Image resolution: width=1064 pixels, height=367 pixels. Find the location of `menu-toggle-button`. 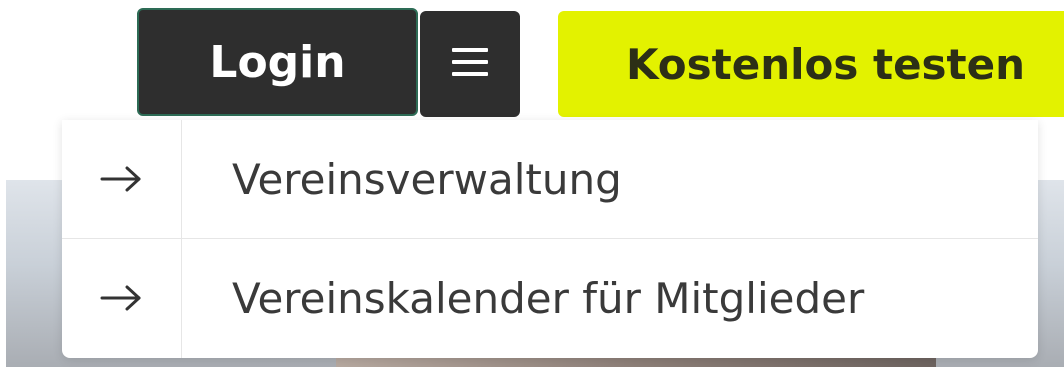

menu-toggle-button is located at coordinates (470, 64).